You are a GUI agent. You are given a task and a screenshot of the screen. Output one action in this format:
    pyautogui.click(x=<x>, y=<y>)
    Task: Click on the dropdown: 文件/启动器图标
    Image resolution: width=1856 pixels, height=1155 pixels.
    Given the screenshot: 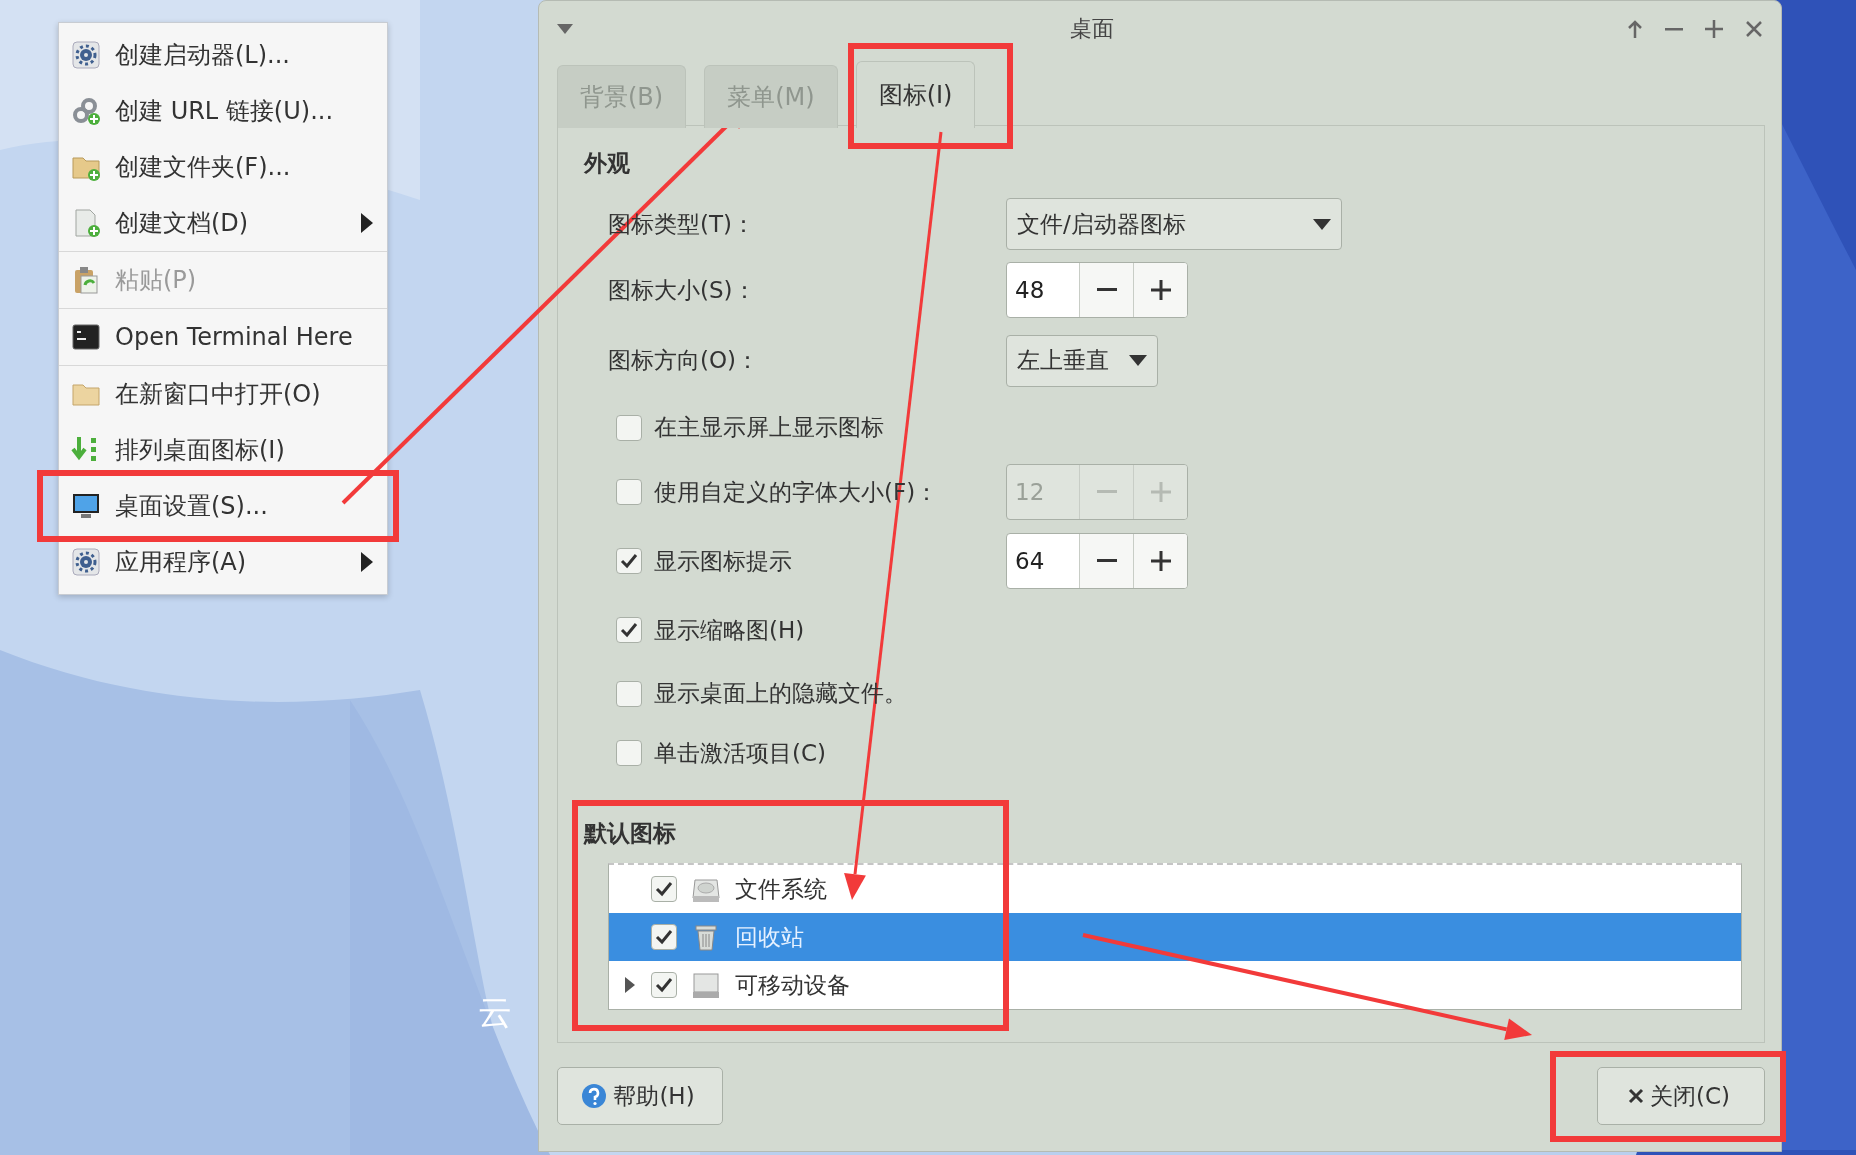 What is the action you would take?
    pyautogui.click(x=1174, y=224)
    